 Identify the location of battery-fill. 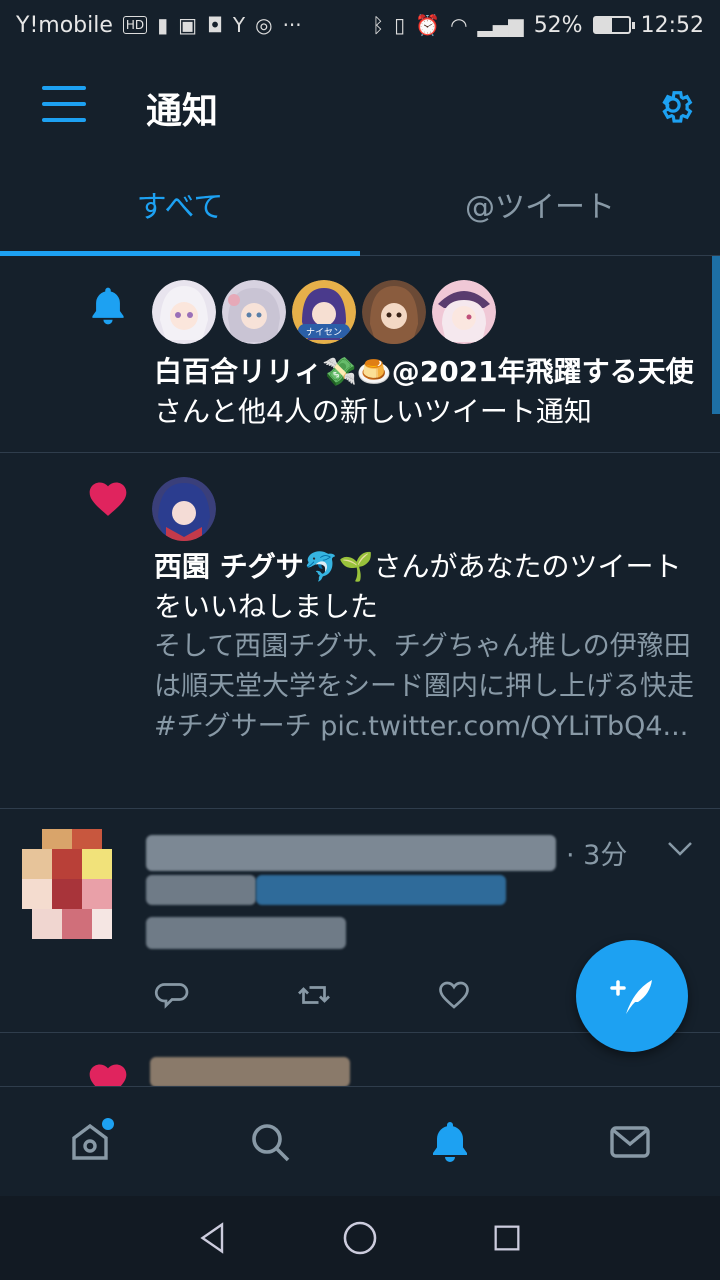
(603, 25).